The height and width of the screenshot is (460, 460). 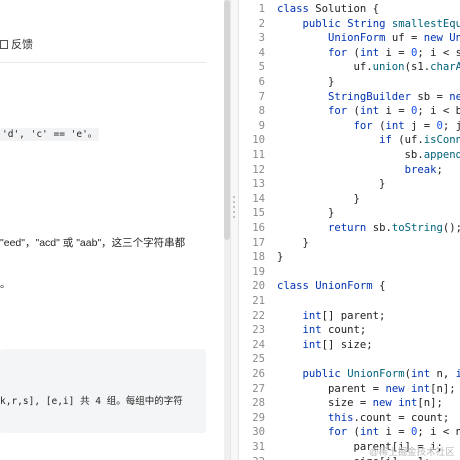 What do you see at coordinates (103, 391) in the screenshot?
I see `example-codeblock` at bounding box center [103, 391].